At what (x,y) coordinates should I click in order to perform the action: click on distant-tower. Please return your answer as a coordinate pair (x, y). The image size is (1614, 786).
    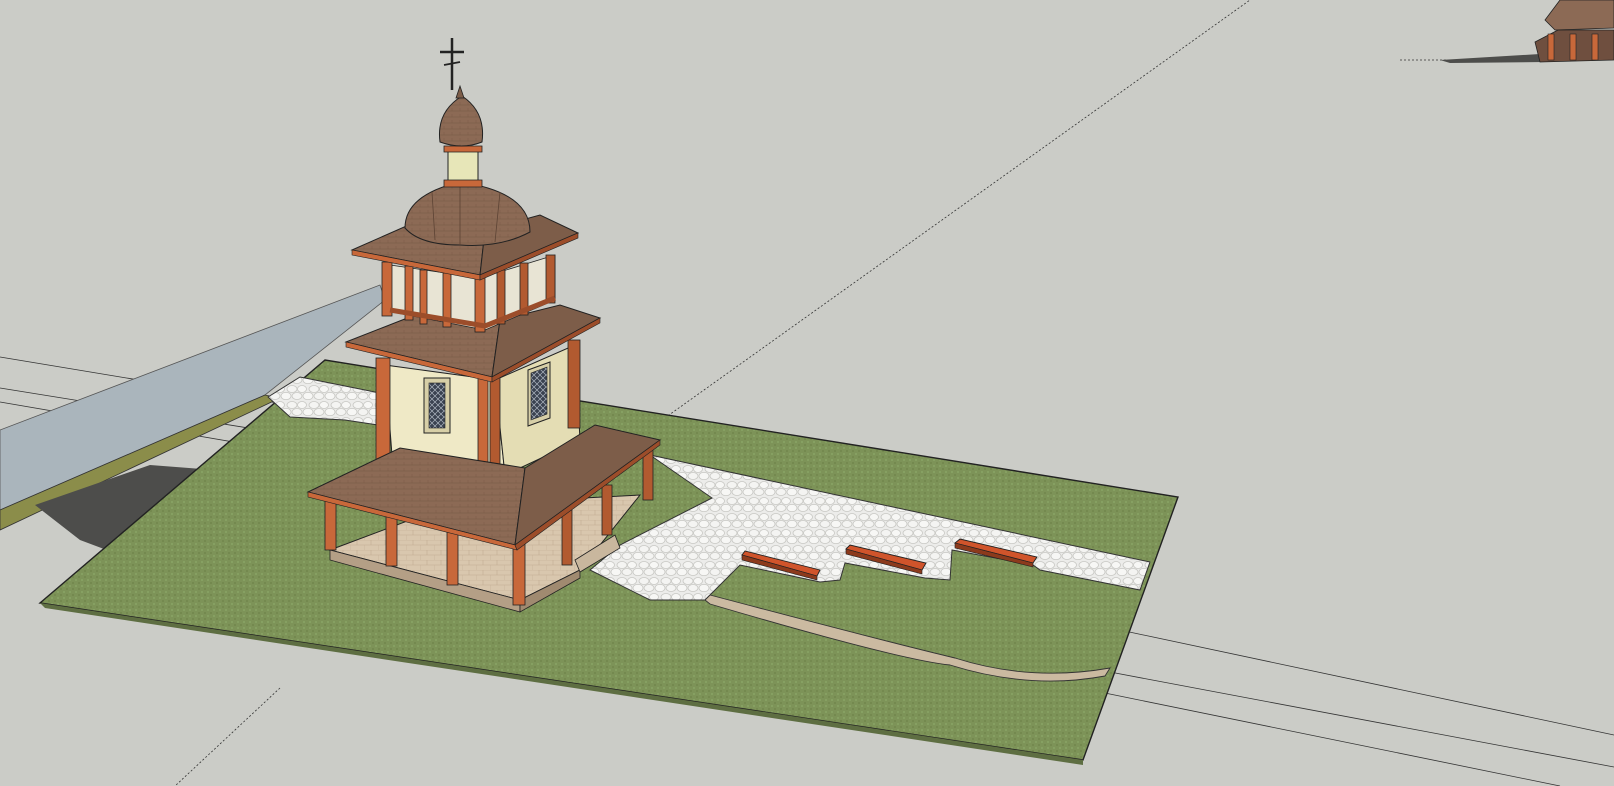
    Looking at the image, I should click on (1527, 31).